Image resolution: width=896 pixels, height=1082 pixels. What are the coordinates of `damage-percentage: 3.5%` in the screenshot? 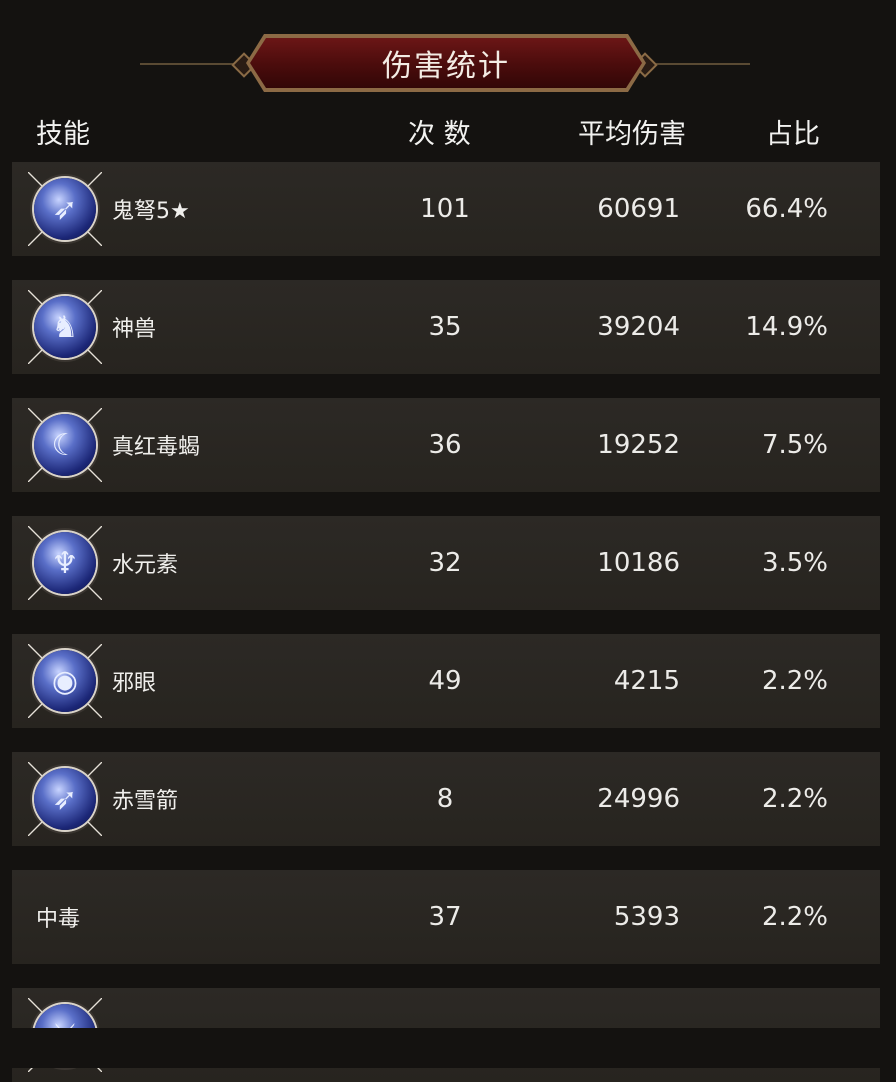 It's located at (794, 563).